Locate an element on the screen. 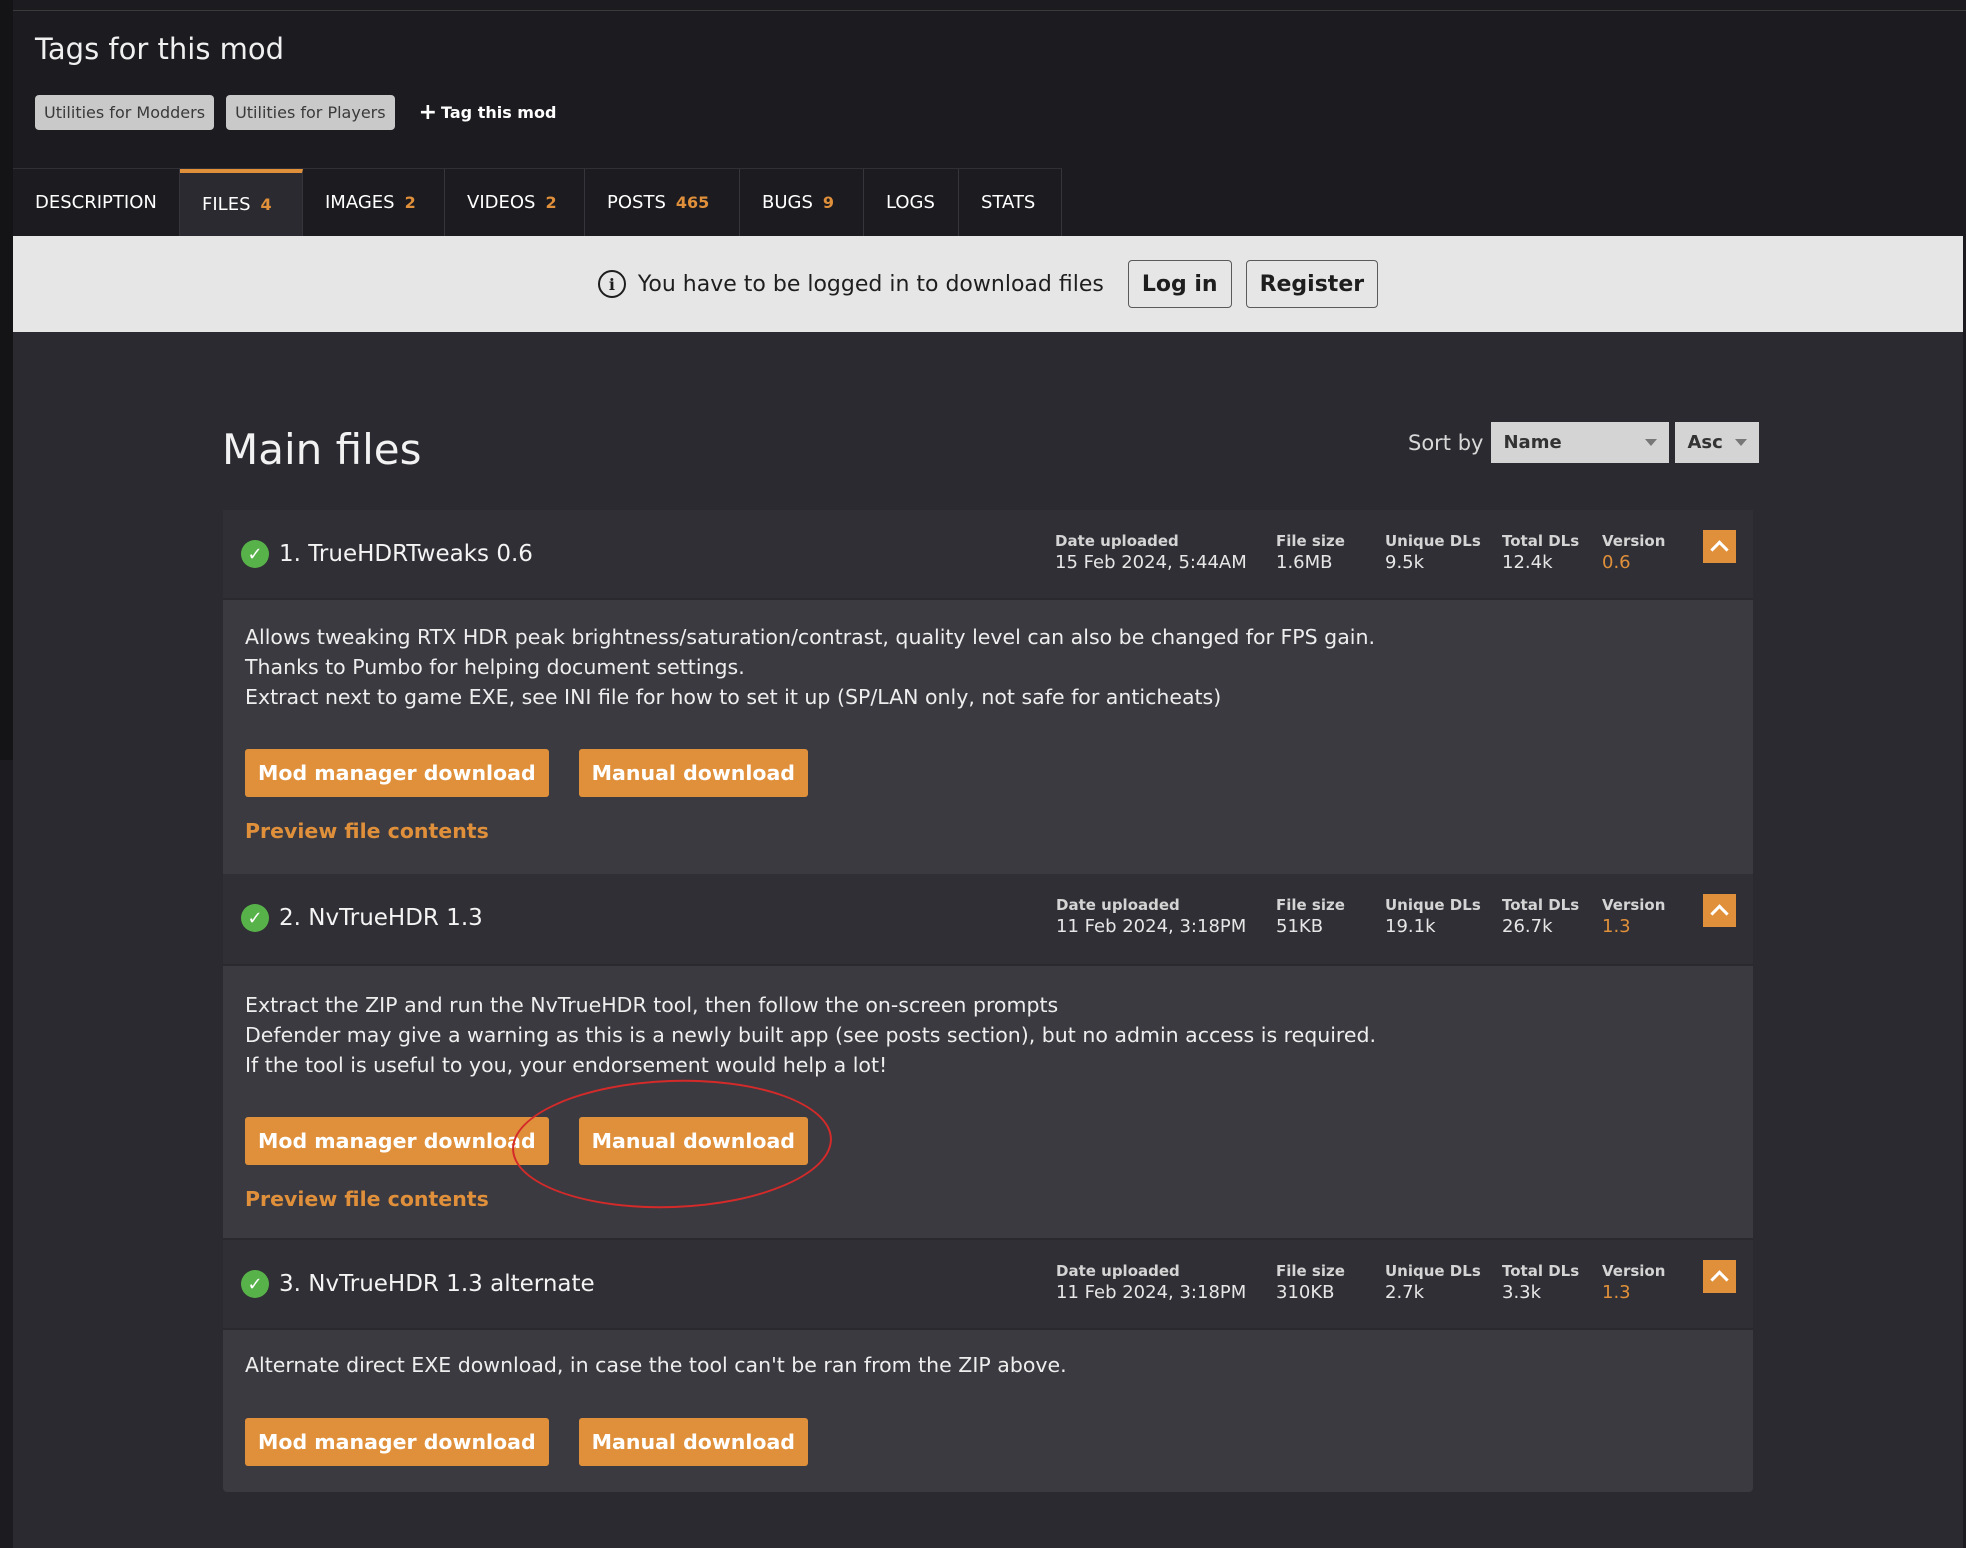  file-name: 1. TrueHDRTweaks 0.6 is located at coordinates (406, 554).